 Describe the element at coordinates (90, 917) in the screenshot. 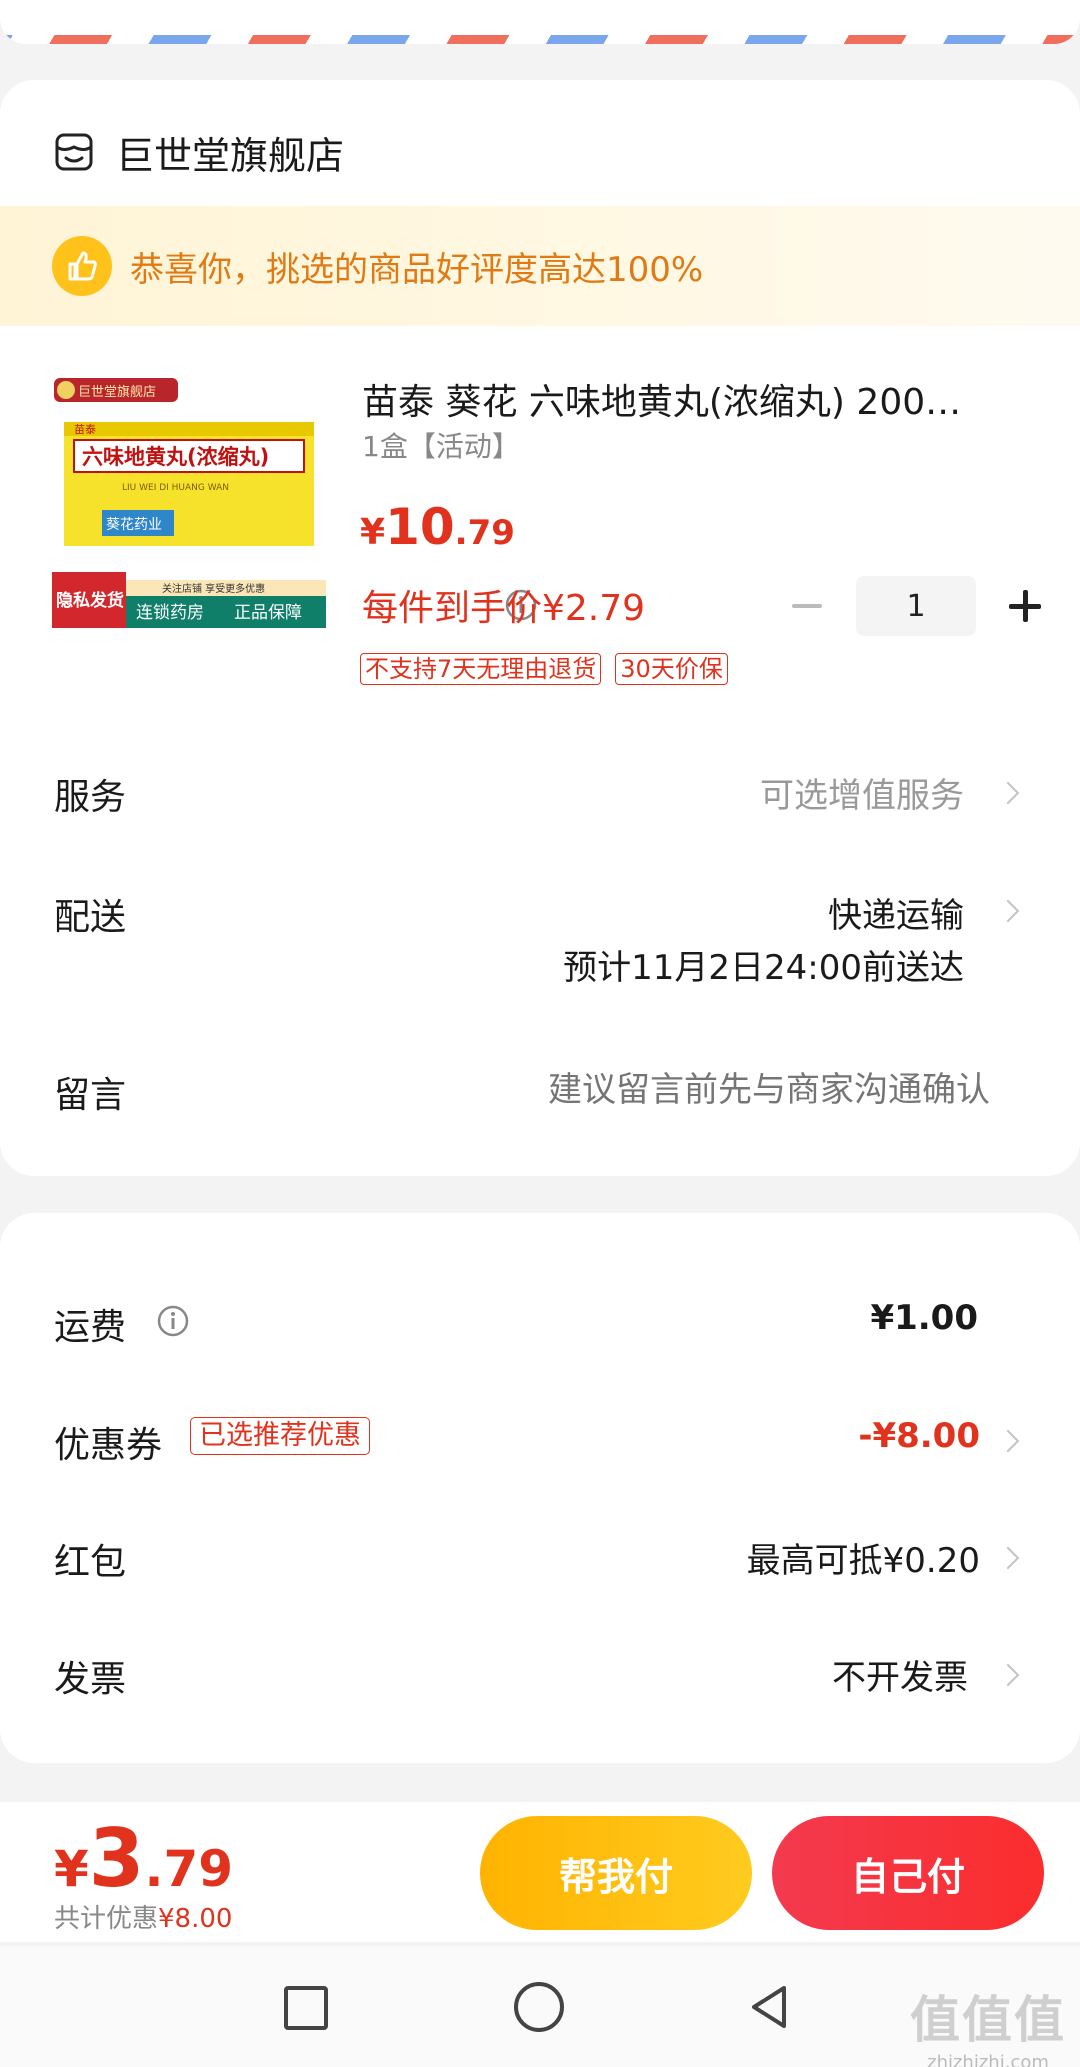

I see `delivery-label: 配送` at that location.